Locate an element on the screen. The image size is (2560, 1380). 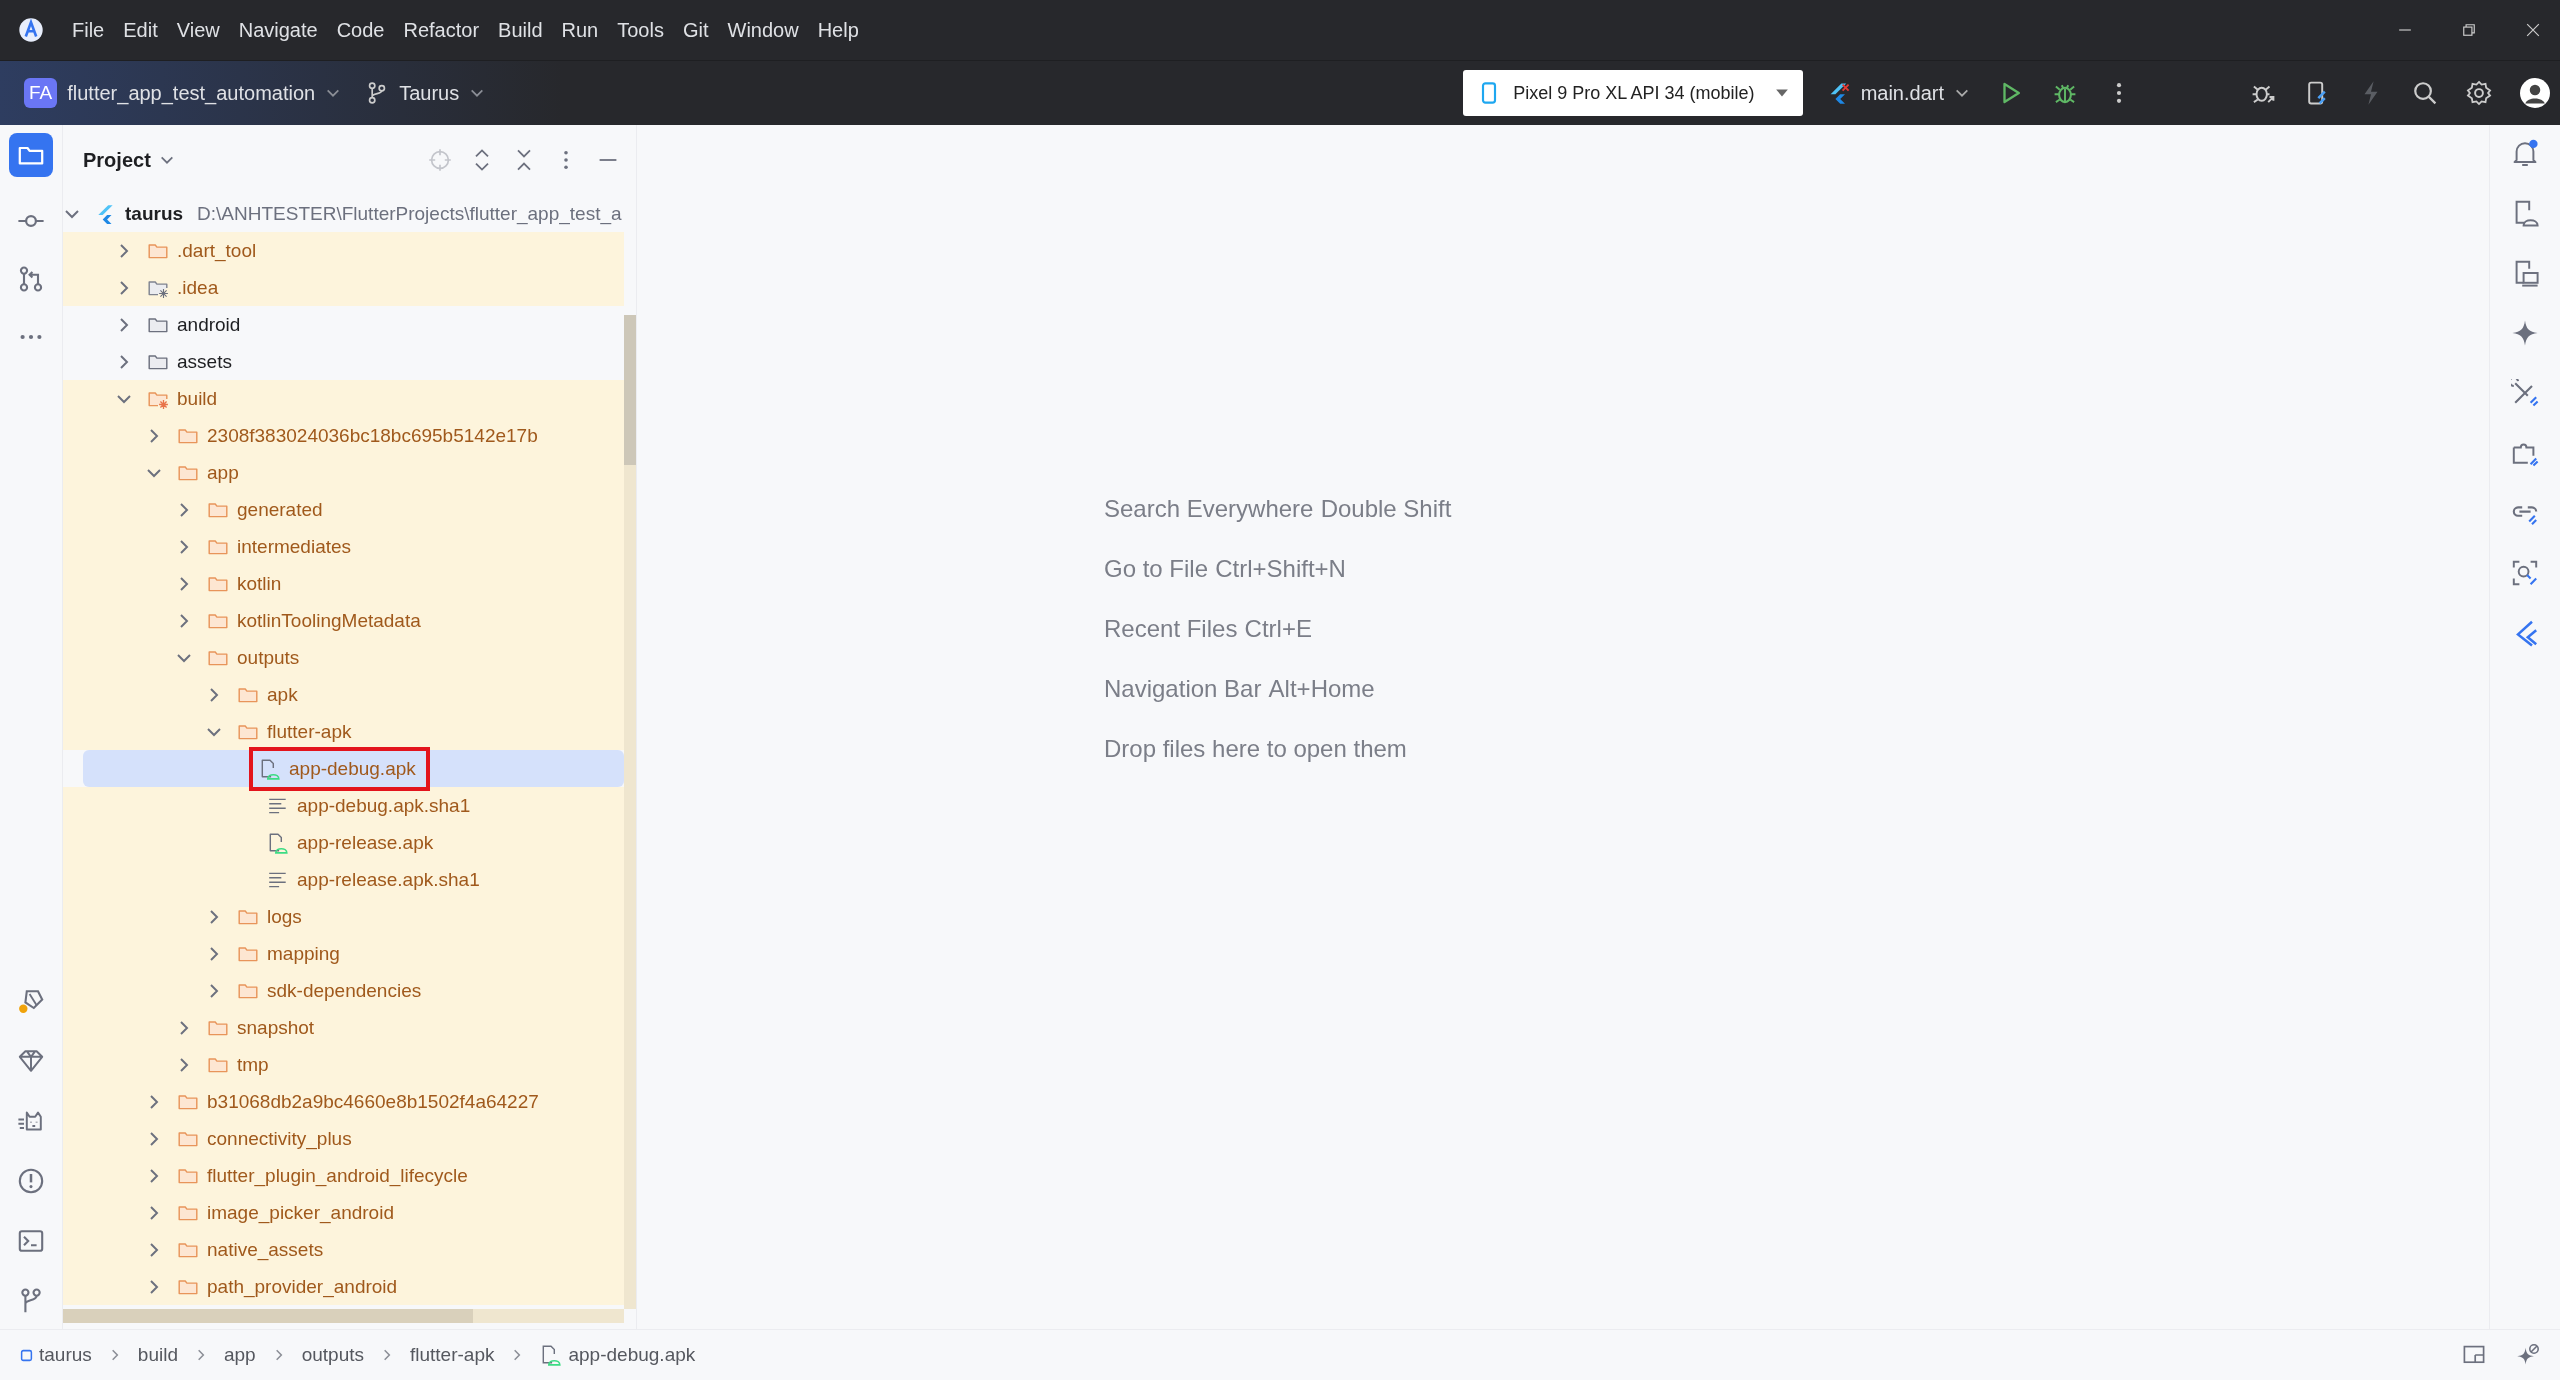
tree-row: generated is located at coordinates (343, 509).